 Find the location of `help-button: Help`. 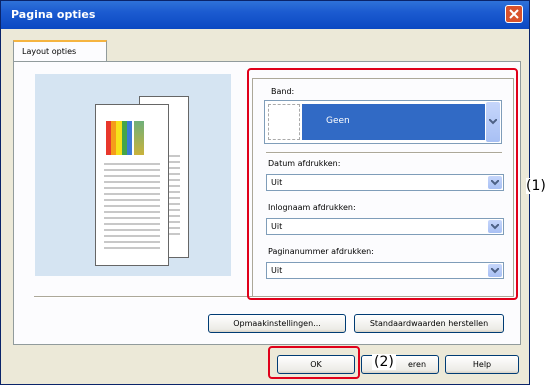

help-button: Help is located at coordinates (482, 364).